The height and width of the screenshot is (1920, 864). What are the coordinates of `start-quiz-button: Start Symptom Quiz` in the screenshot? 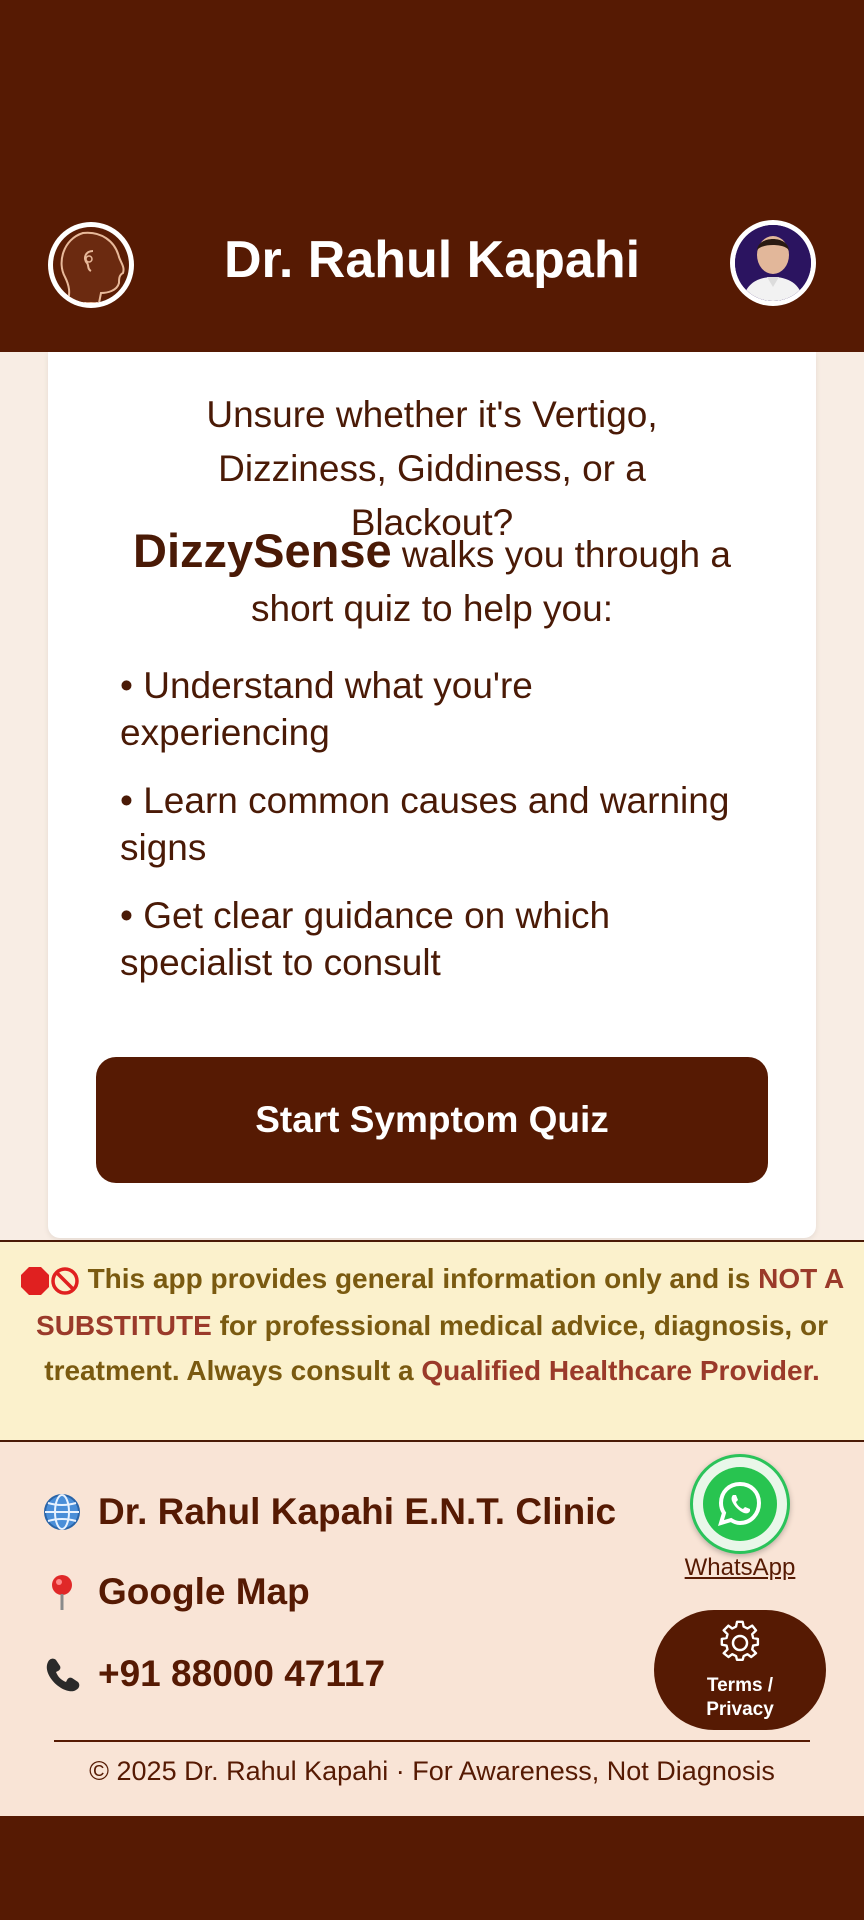 It's located at (432, 1120).